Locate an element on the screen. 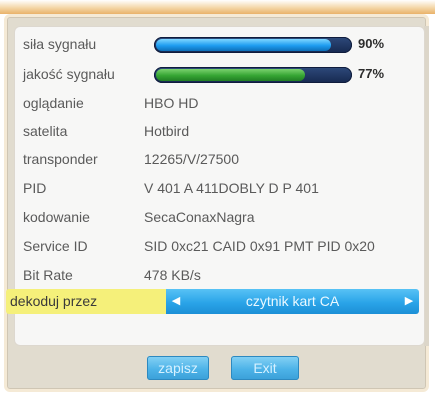 This screenshot has height=396, width=435. signal-strength-fill is located at coordinates (243, 45).